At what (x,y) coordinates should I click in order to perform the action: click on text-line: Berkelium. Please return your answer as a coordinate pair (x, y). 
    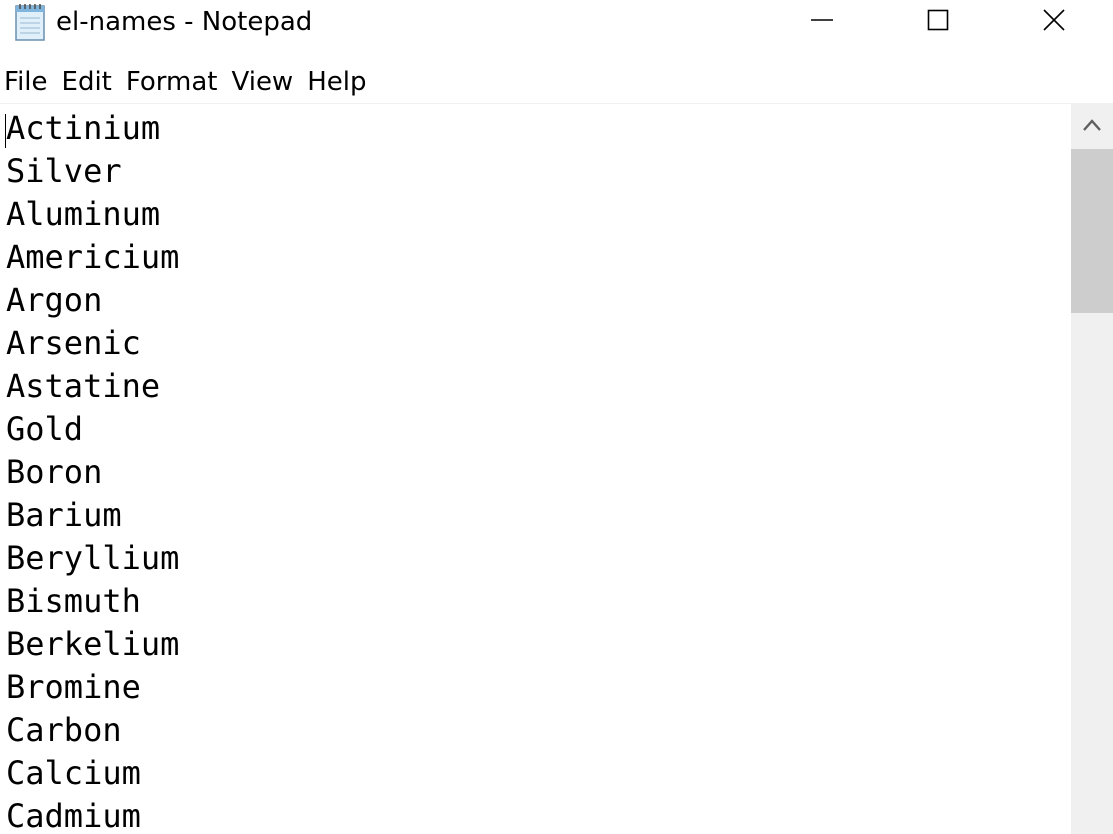
    Looking at the image, I should click on (93, 644).